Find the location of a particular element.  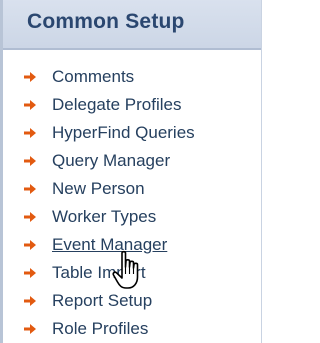

menu-item-label: HyperFind Queries is located at coordinates (123, 133).